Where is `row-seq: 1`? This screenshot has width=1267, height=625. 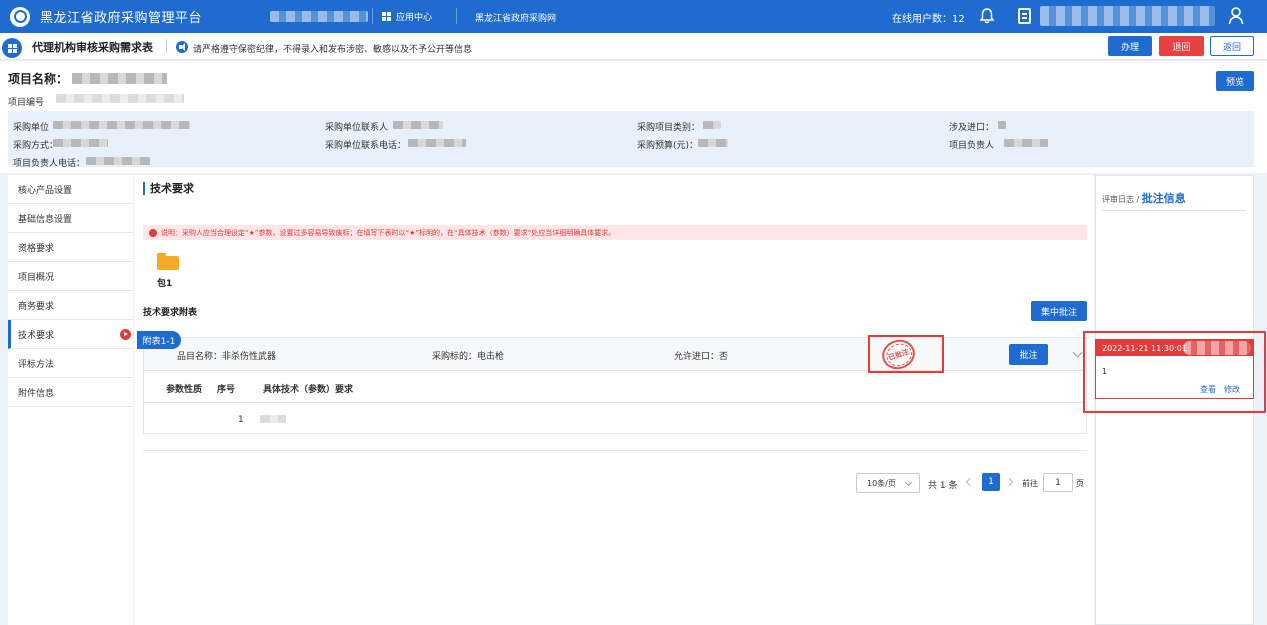
row-seq: 1 is located at coordinates (241, 420).